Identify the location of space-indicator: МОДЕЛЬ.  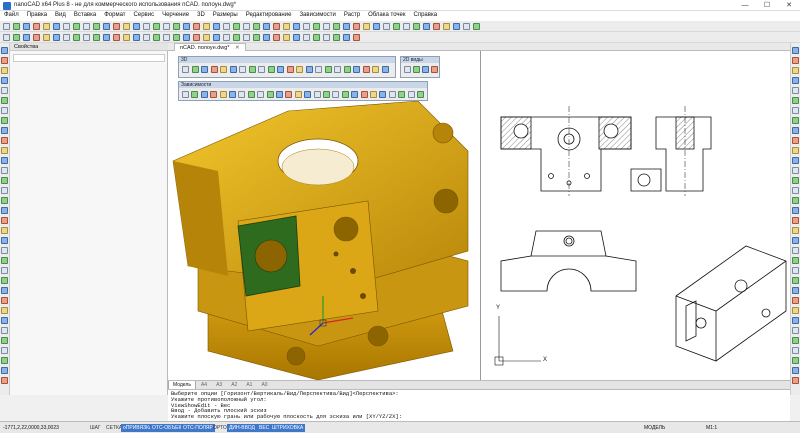
(654, 428).